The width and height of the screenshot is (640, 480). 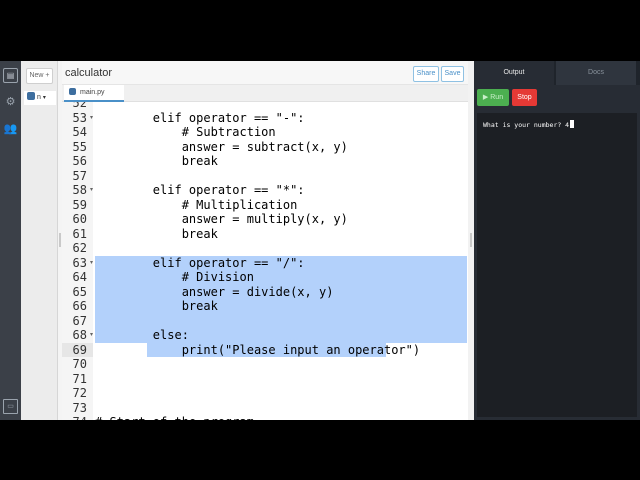 I want to click on line-gutter: 74, so click(x=77, y=417).